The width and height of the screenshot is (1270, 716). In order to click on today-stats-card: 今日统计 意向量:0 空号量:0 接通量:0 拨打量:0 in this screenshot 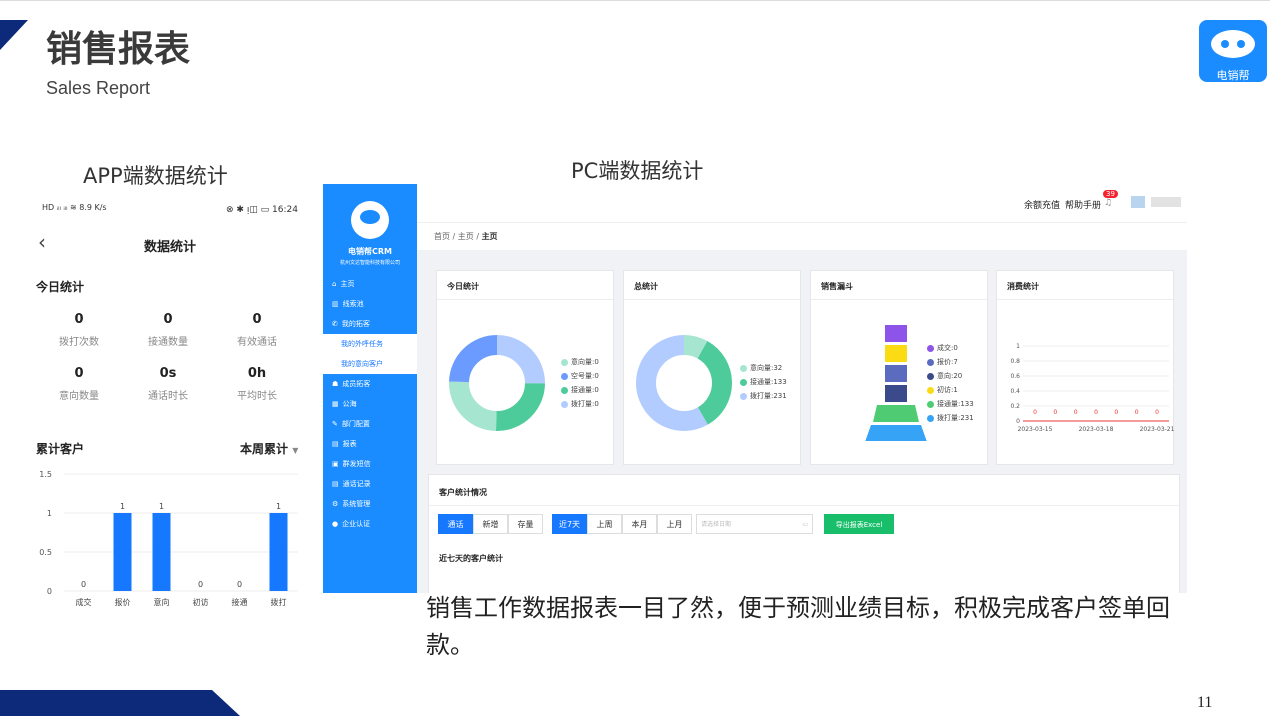, I will do `click(525, 367)`.